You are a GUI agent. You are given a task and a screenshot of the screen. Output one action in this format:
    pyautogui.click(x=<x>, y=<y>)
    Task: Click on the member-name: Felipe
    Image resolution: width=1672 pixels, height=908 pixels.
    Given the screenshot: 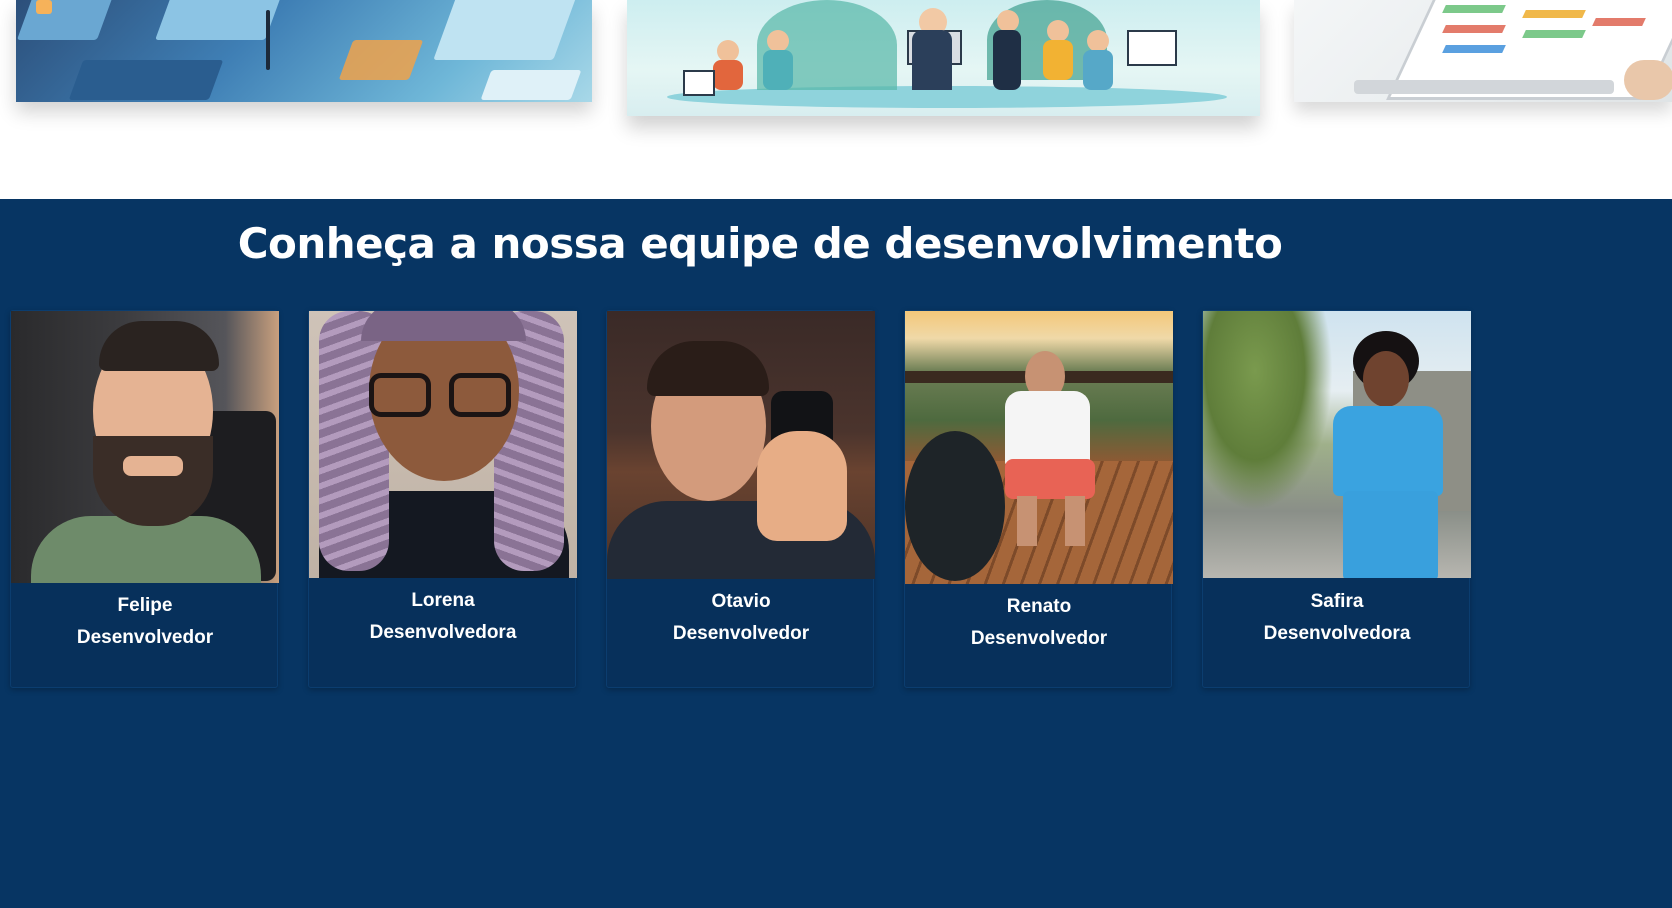 What is the action you would take?
    pyautogui.click(x=145, y=605)
    